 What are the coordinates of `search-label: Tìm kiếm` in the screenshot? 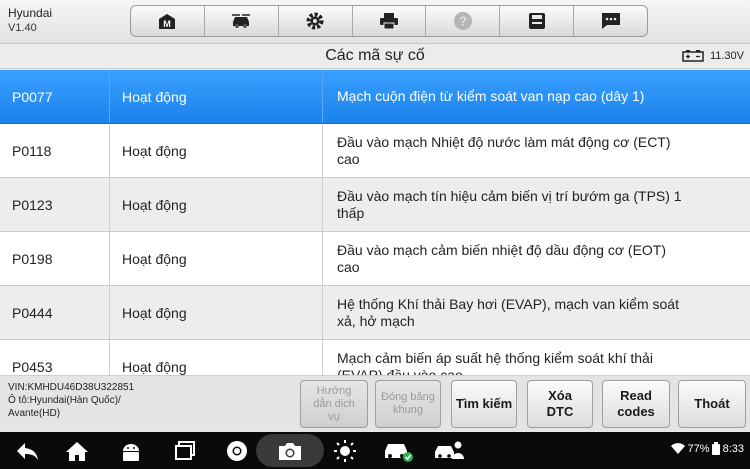 It's located at (484, 403).